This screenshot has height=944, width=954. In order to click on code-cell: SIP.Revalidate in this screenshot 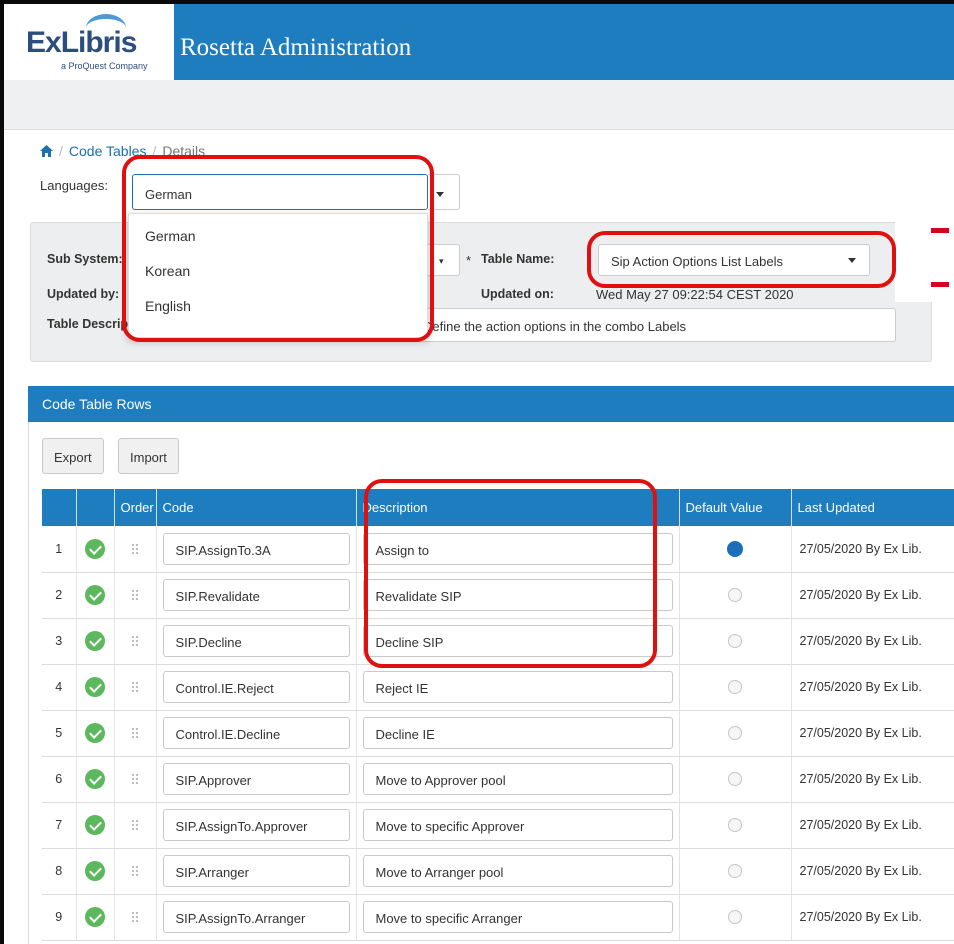, I will do `click(256, 595)`.